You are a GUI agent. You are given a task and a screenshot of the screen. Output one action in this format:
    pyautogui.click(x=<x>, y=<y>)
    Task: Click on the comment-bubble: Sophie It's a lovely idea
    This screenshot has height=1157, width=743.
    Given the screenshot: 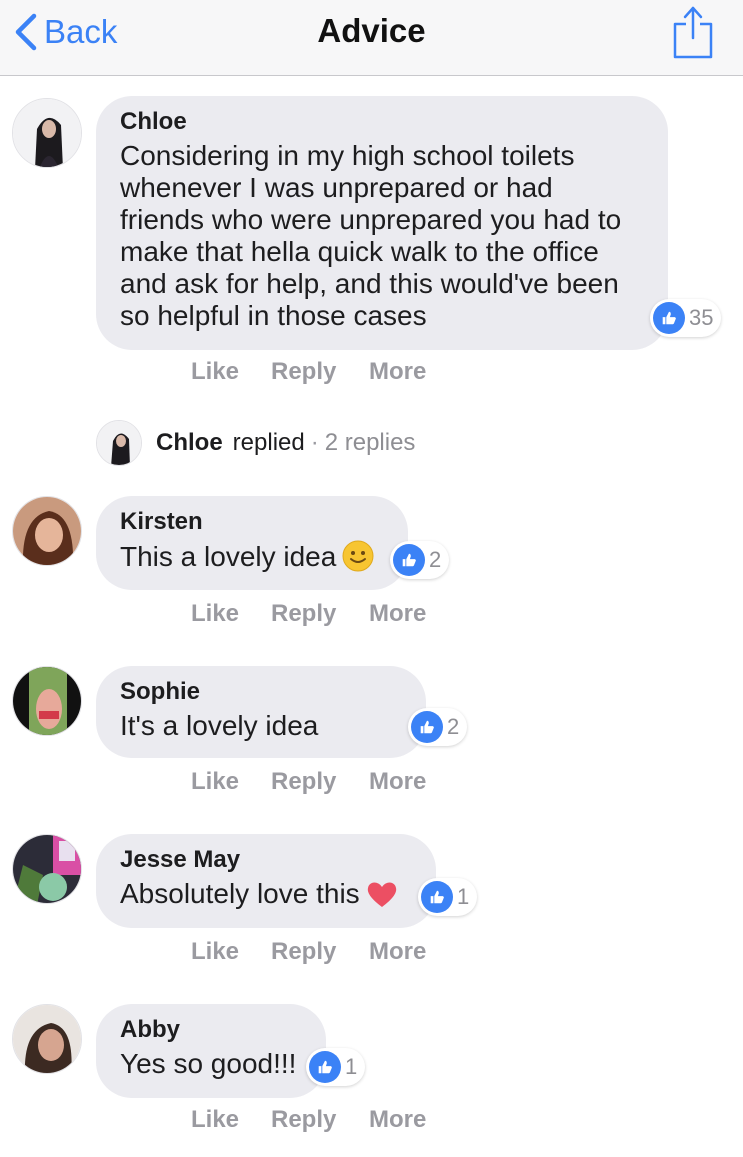 What is the action you would take?
    pyautogui.click(x=261, y=712)
    